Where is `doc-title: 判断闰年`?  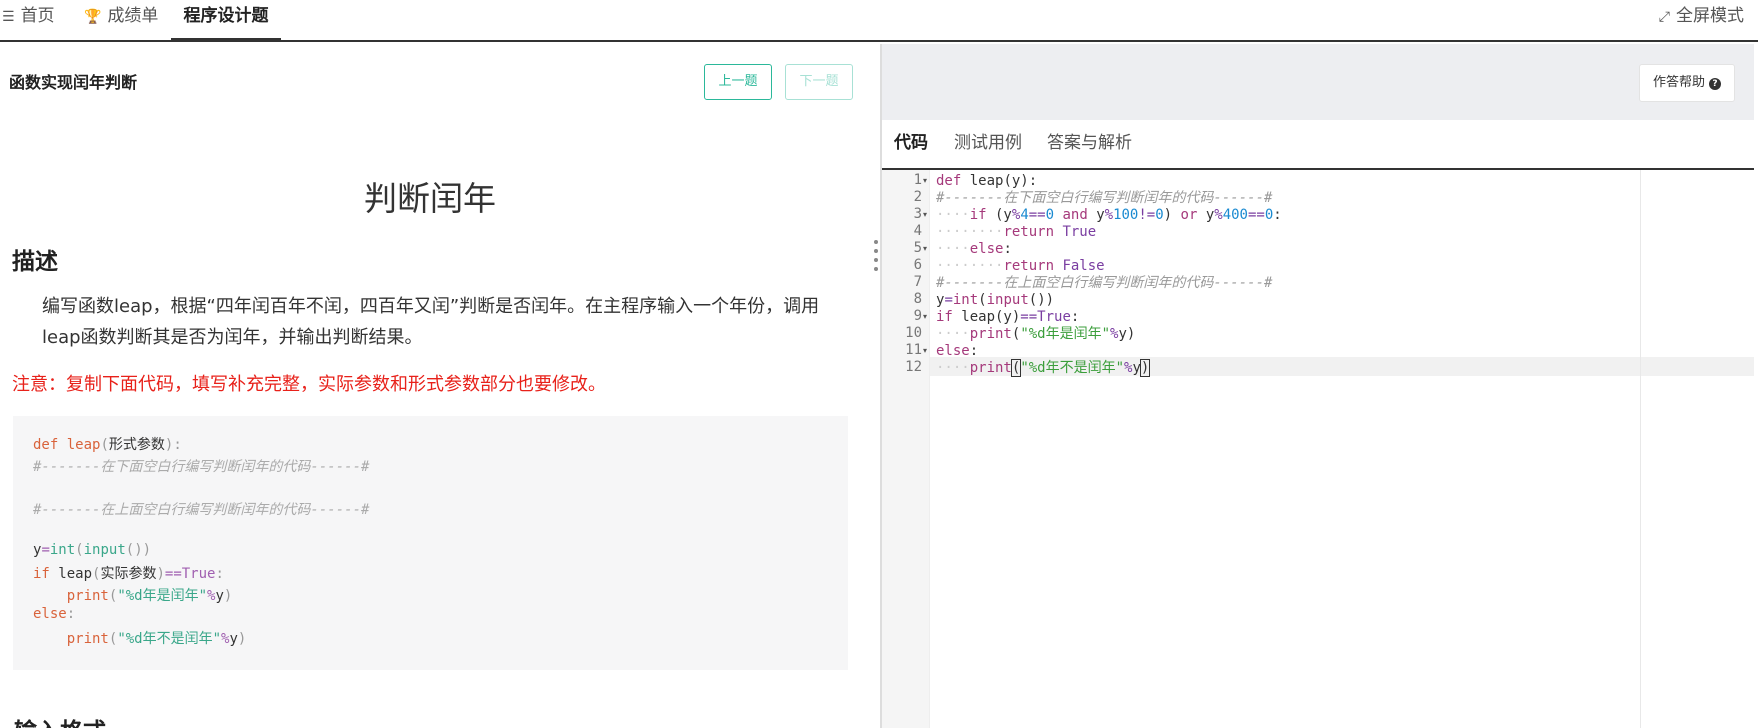
doc-title: 判断闰年 is located at coordinates (430, 198).